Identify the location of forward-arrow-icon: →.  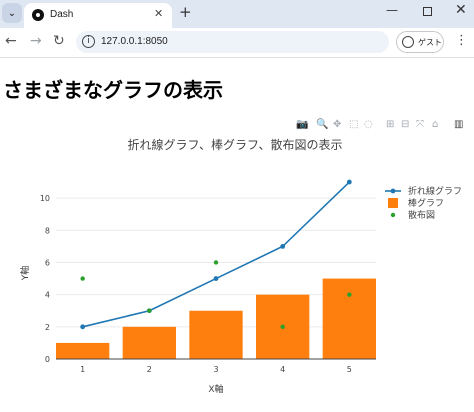
(36, 41).